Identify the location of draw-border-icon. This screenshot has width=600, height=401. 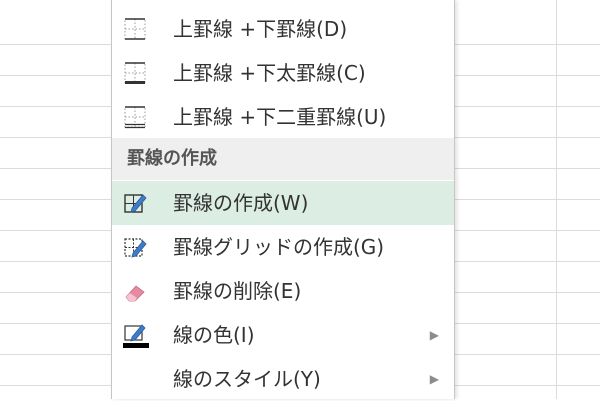
(135, 203).